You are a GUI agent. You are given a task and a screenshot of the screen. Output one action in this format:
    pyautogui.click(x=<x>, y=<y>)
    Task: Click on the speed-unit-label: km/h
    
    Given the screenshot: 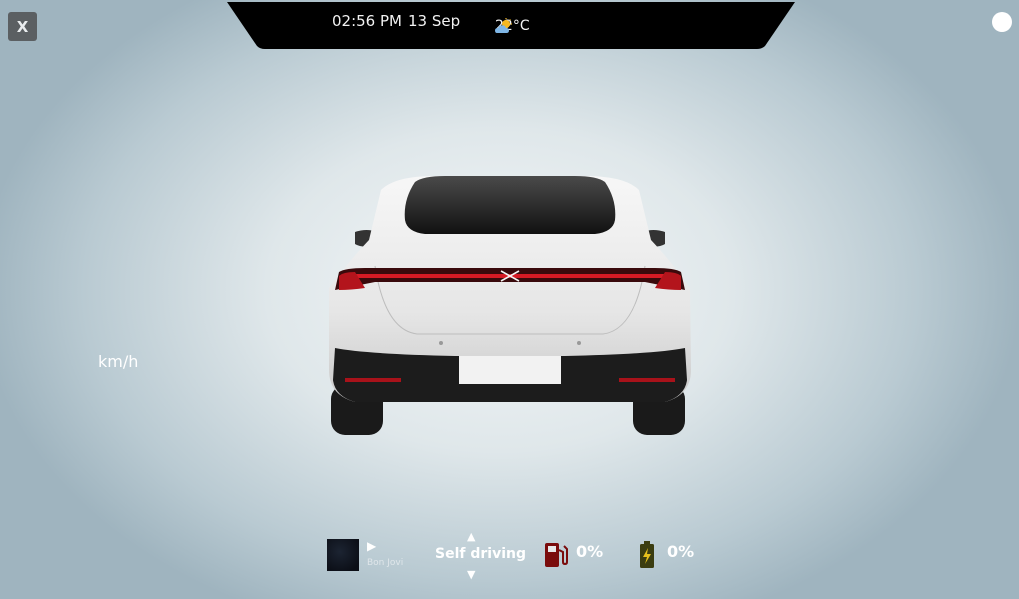 What is the action you would take?
    pyautogui.click(x=118, y=361)
    